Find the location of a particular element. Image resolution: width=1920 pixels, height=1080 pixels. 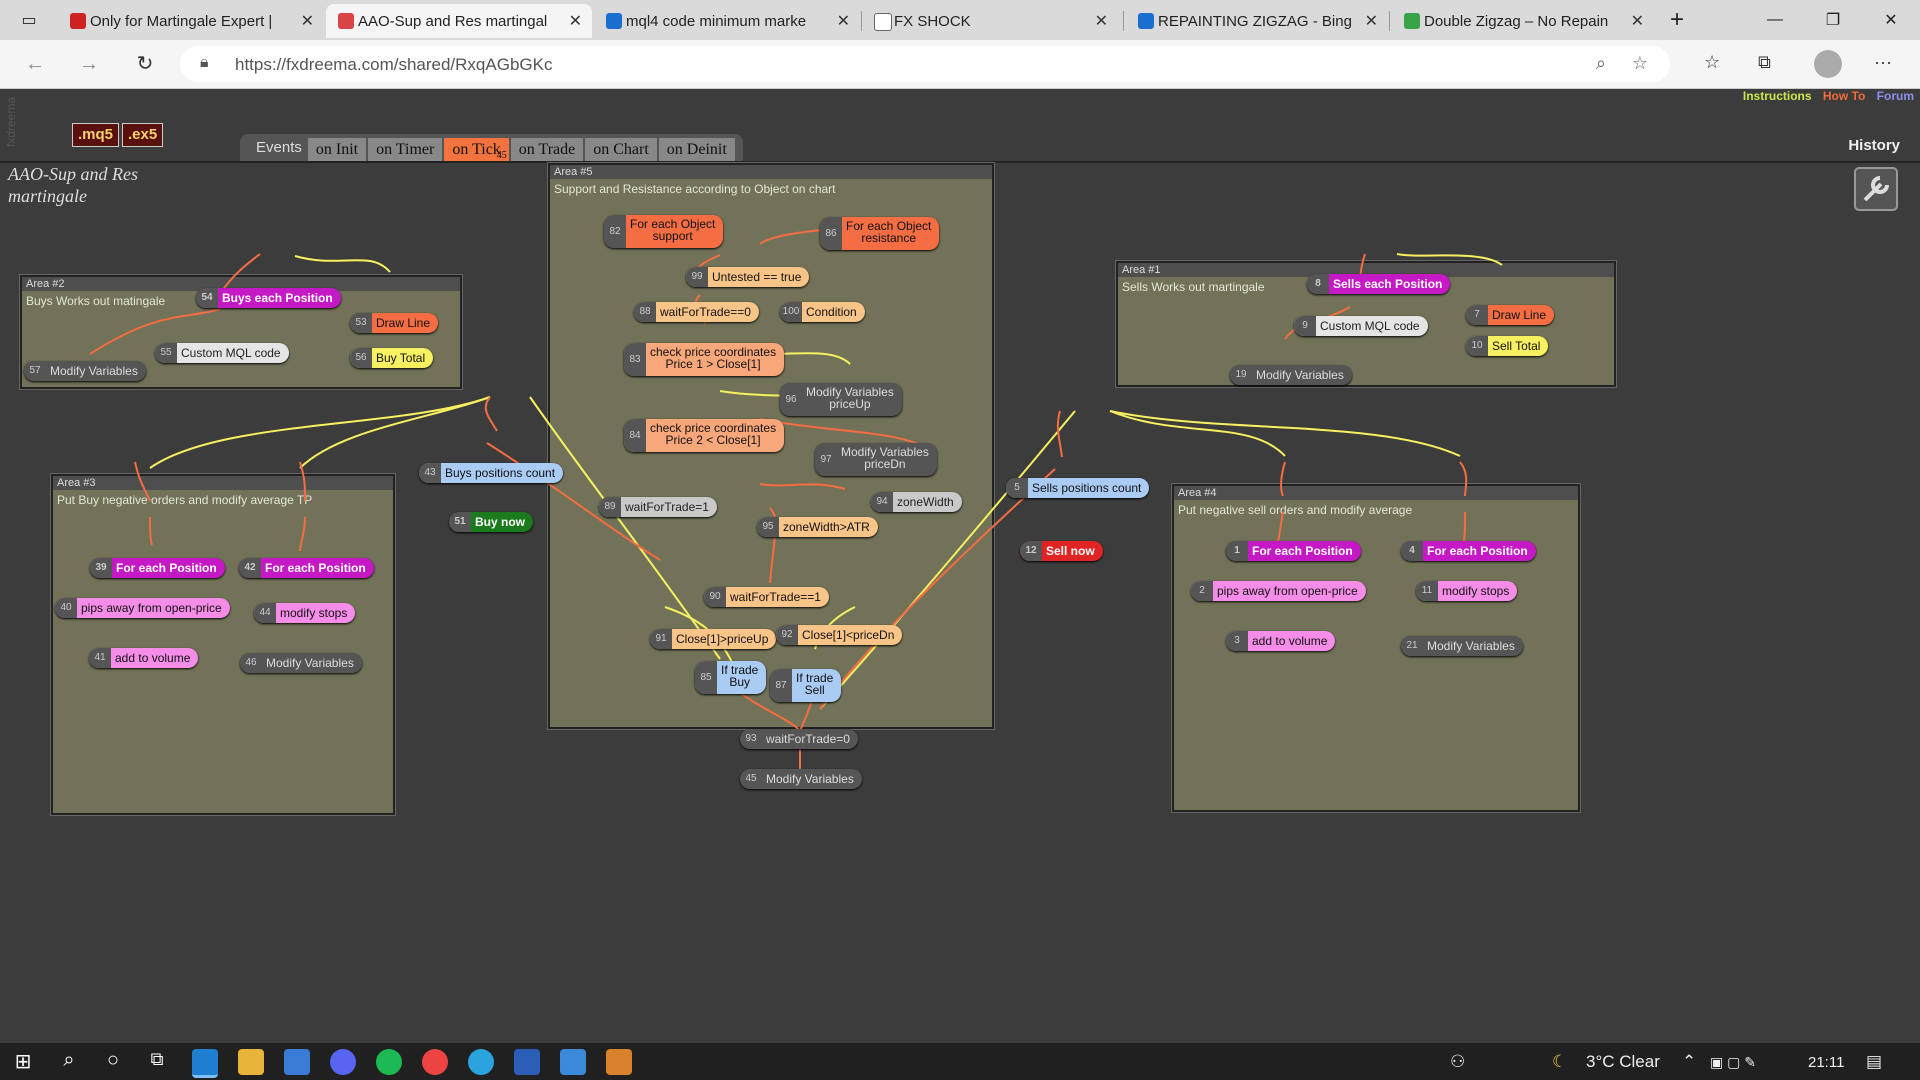

favorite-star-icon: ☆ is located at coordinates (1640, 63).